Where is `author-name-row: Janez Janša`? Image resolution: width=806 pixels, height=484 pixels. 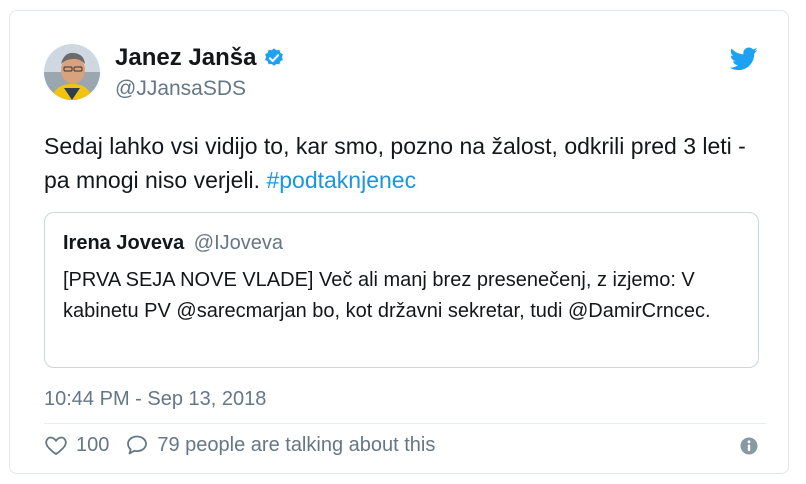 author-name-row: Janez Janša is located at coordinates (200, 58).